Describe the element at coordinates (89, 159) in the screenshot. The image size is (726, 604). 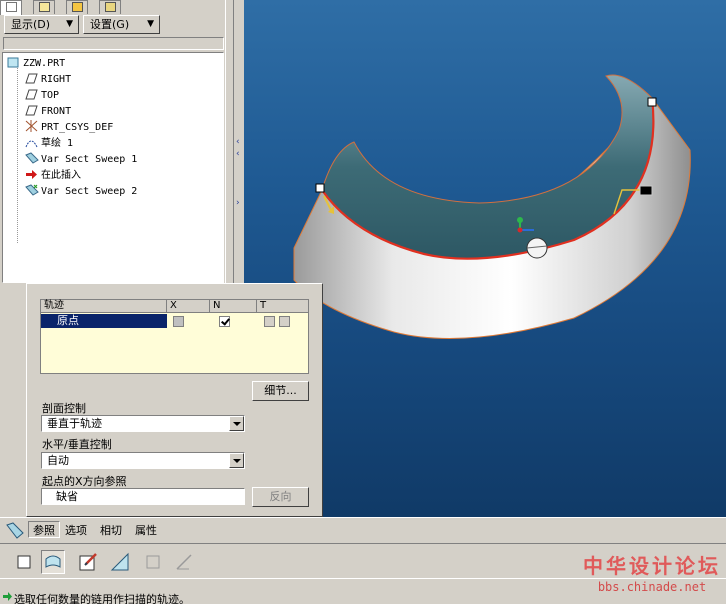
I see `tree-item-label: Var Sect Sweep 1` at that location.